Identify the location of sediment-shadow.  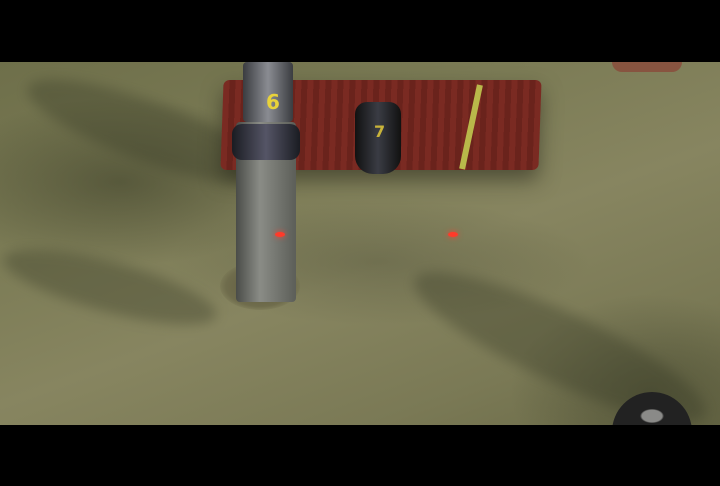
(111, 287).